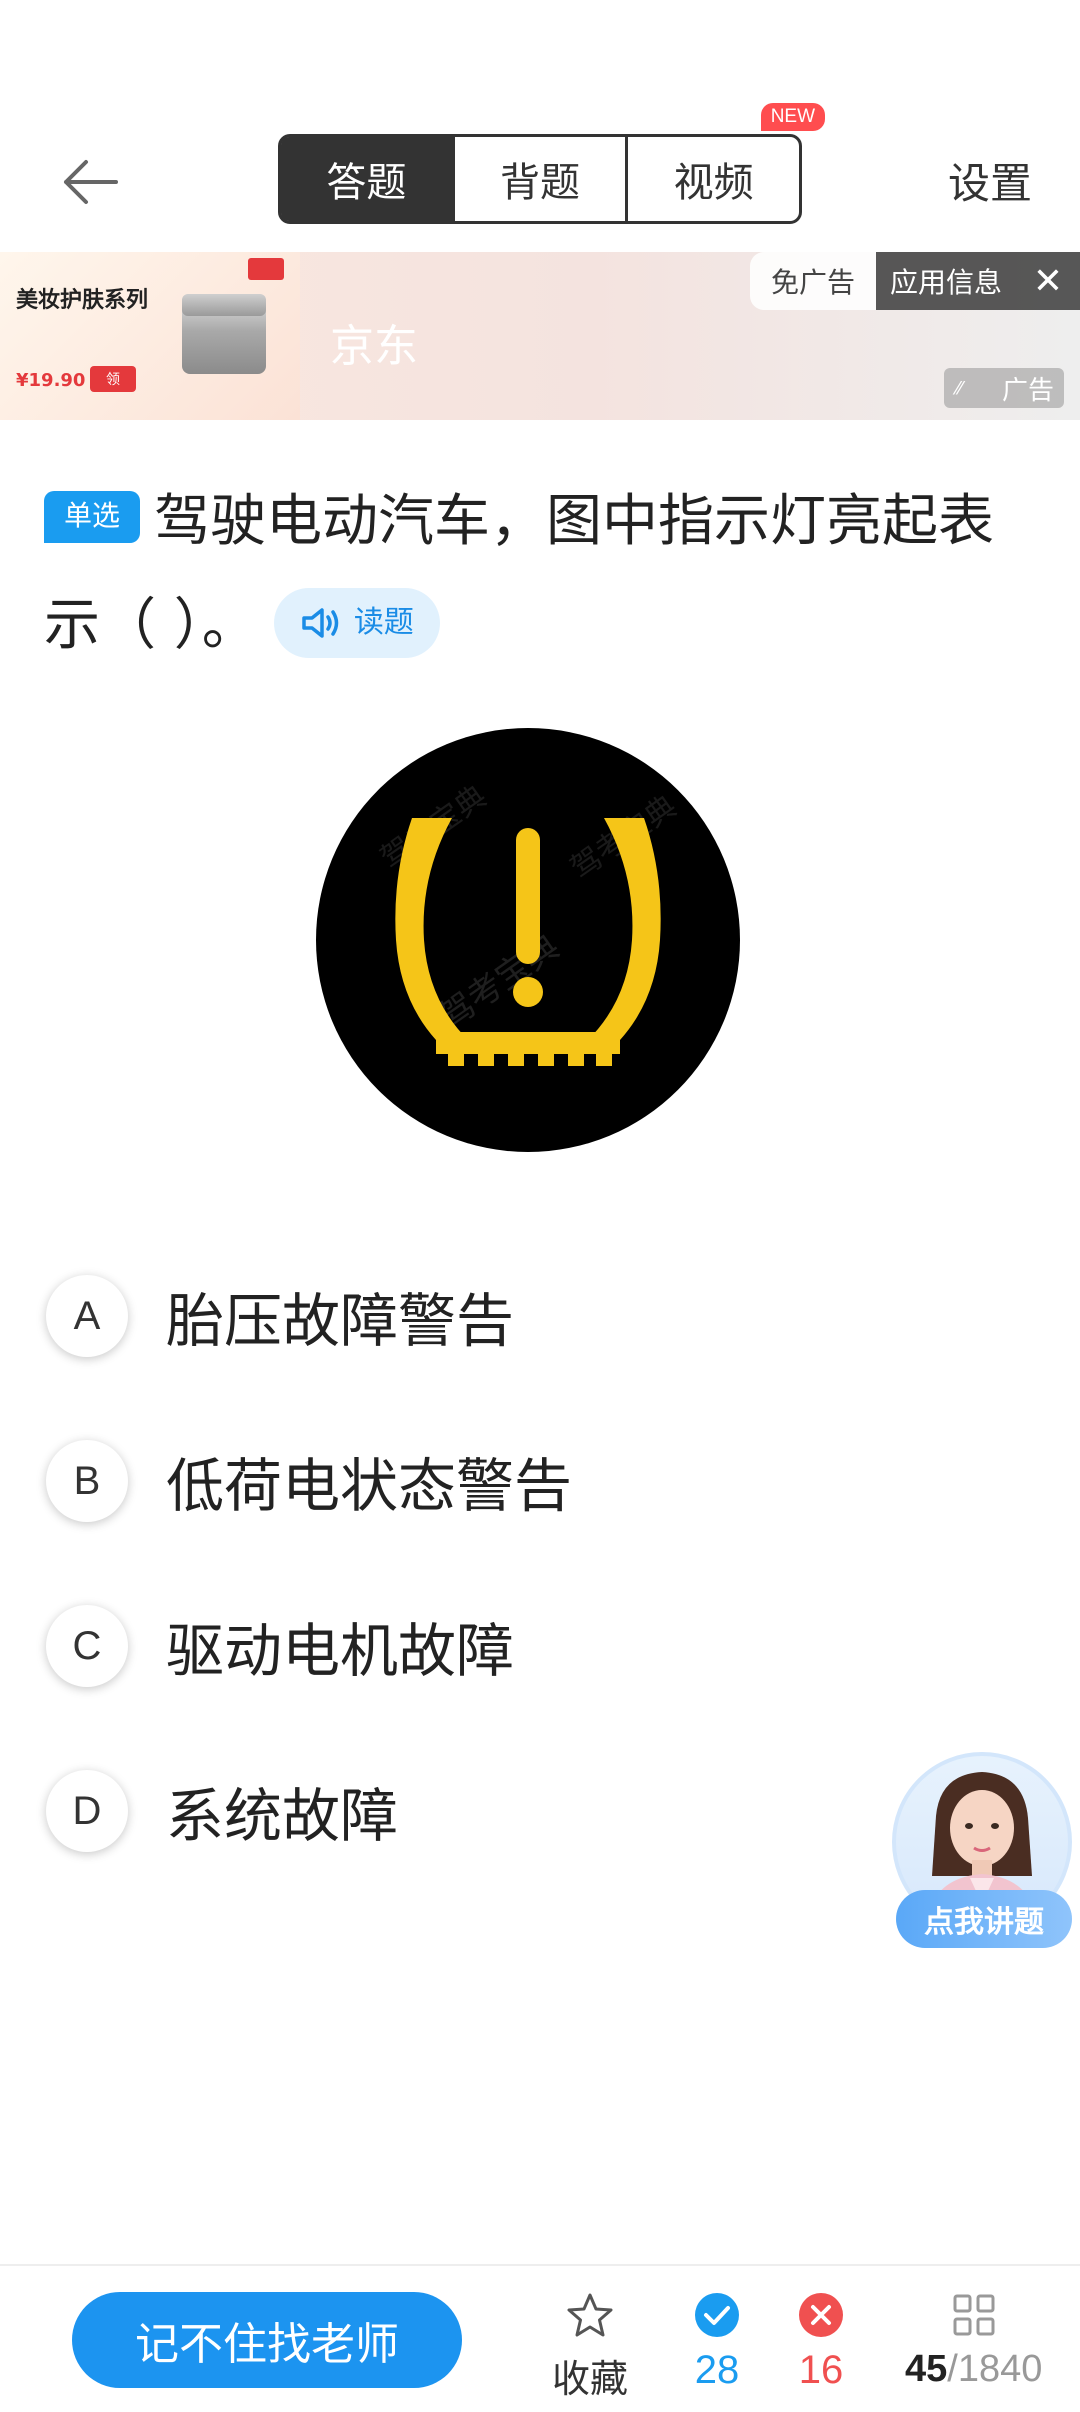 Image resolution: width=1080 pixels, height=2412 pixels. I want to click on tab-video-label: 视频, so click(713, 183).